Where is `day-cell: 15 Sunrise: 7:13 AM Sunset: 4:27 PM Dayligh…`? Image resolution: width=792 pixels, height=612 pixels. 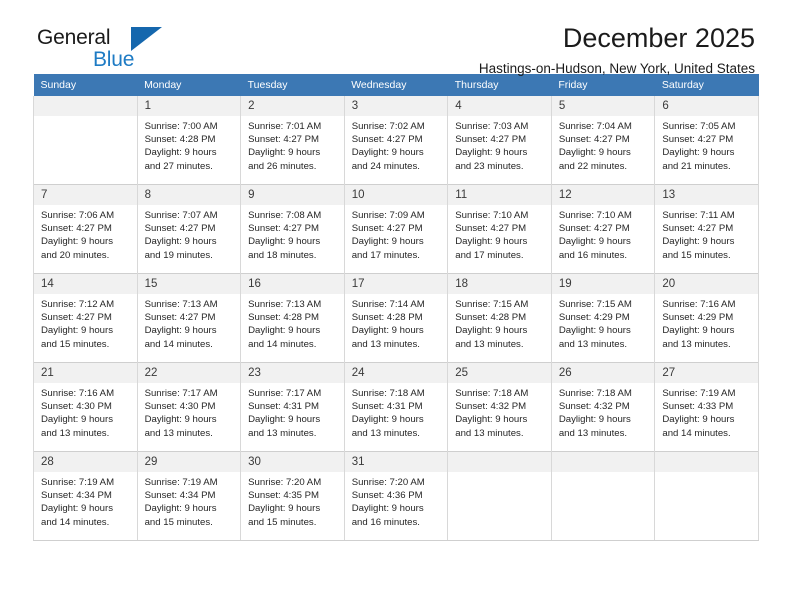 day-cell: 15 Sunrise: 7:13 AM Sunset: 4:27 PM Dayligh… is located at coordinates (189, 318).